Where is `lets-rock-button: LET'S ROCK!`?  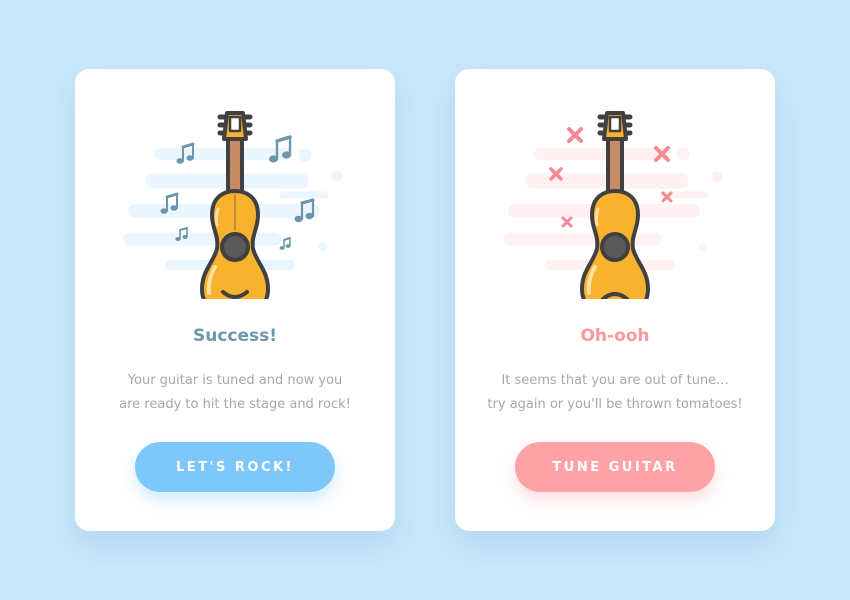 lets-rock-button: LET'S ROCK! is located at coordinates (235, 467).